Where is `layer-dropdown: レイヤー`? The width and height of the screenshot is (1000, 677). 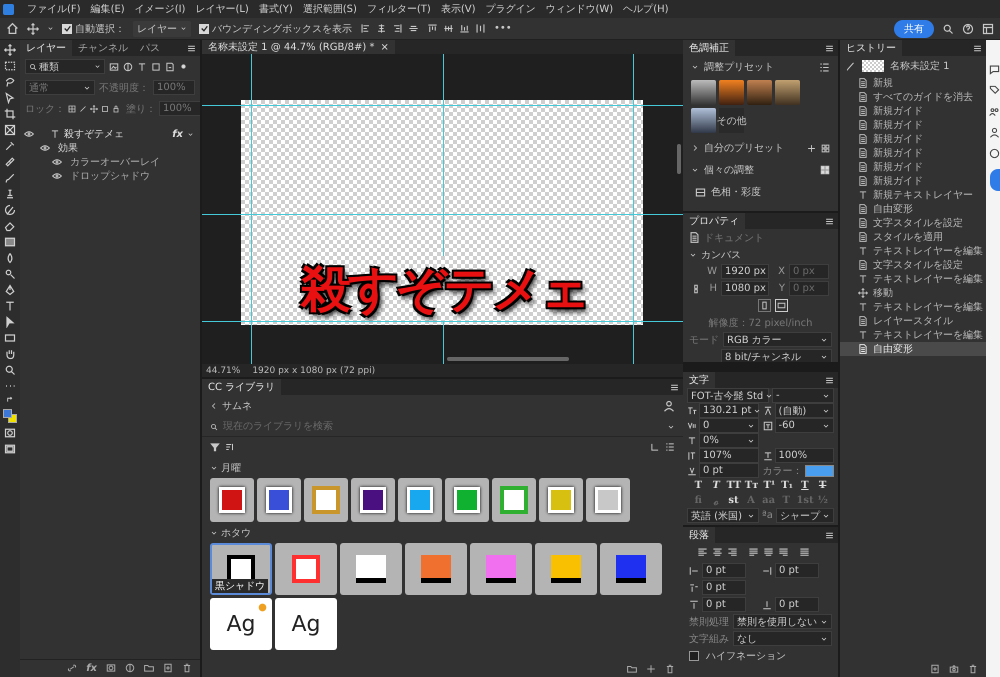 layer-dropdown: レイヤー is located at coordinates (162, 28).